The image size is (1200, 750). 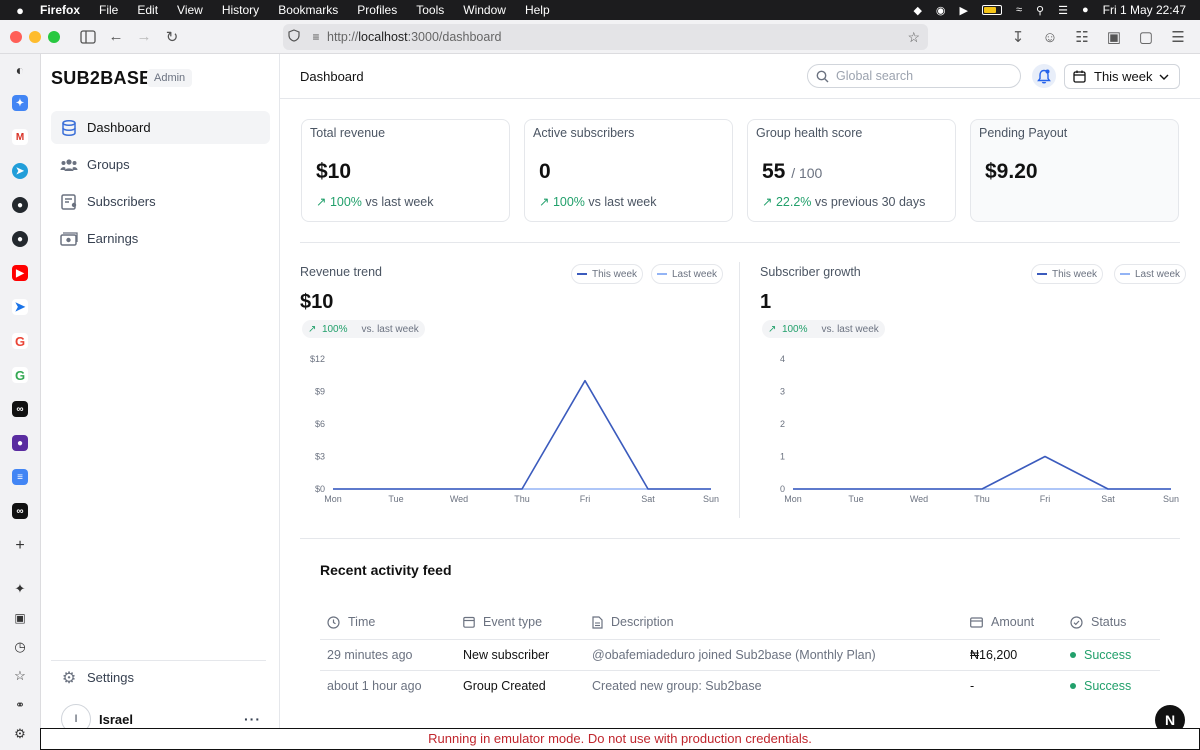 I want to click on battery-icon, so click(x=991, y=10).